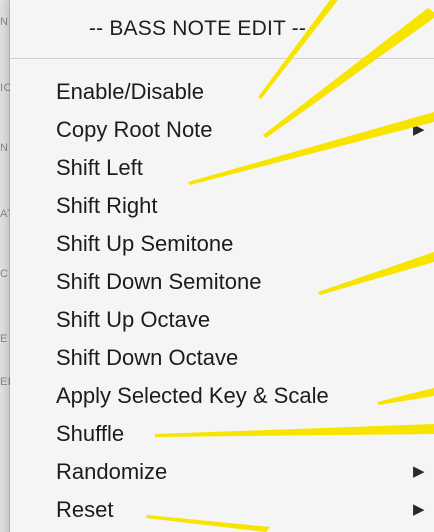 Image resolution: width=434 pixels, height=532 pixels. I want to click on background-label: C, so click(4, 274).